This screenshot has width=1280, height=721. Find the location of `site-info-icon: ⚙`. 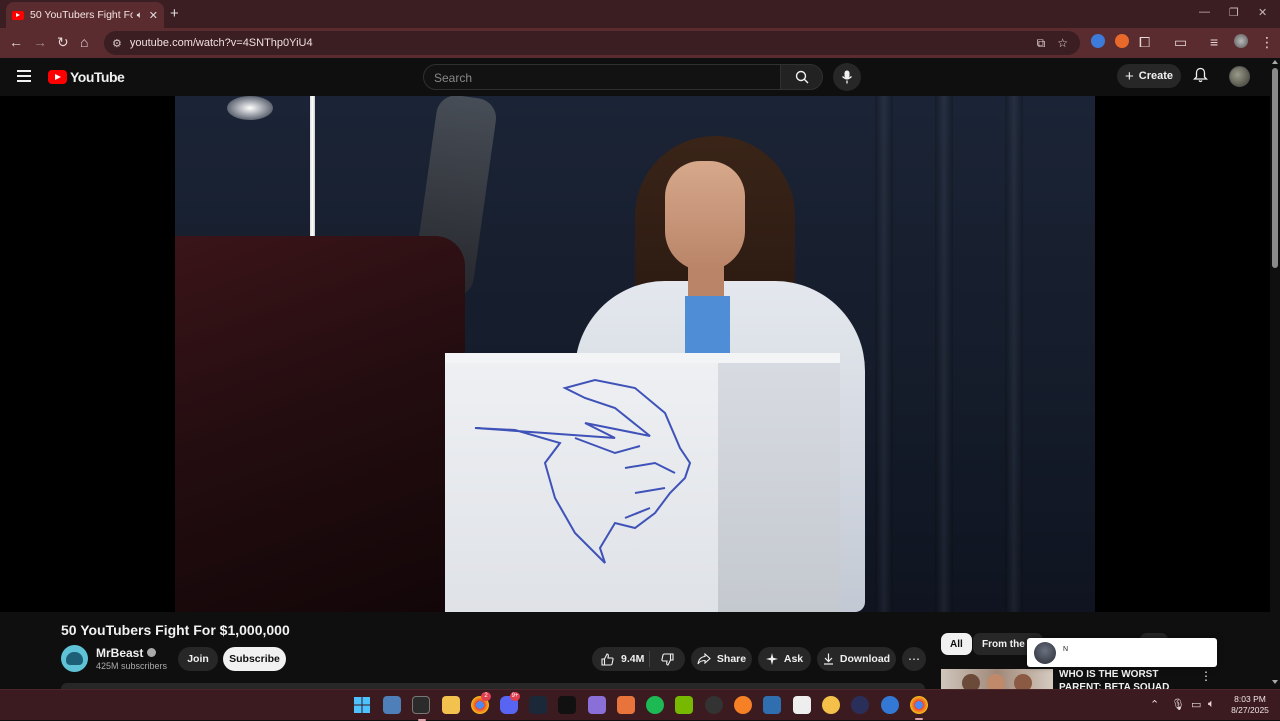

site-info-icon: ⚙ is located at coordinates (117, 43).